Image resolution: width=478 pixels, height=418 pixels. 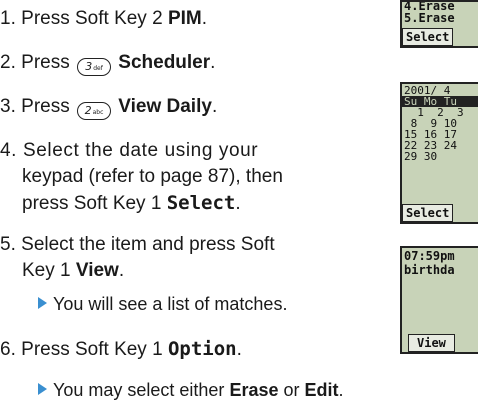 I want to click on item-title: birthda, so click(x=429, y=270).